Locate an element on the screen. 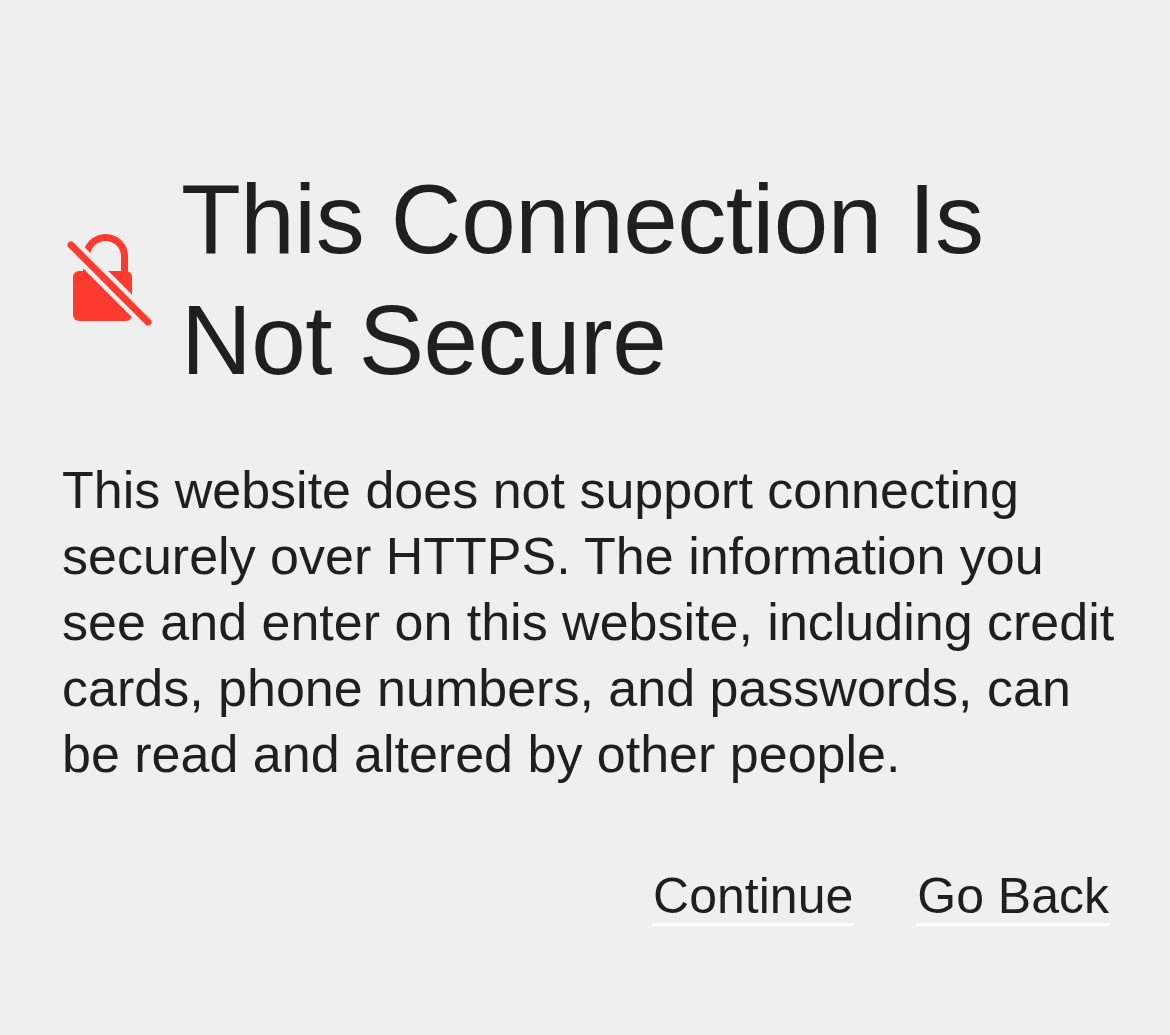  go-back-button: Go Back is located at coordinates (1013, 897).